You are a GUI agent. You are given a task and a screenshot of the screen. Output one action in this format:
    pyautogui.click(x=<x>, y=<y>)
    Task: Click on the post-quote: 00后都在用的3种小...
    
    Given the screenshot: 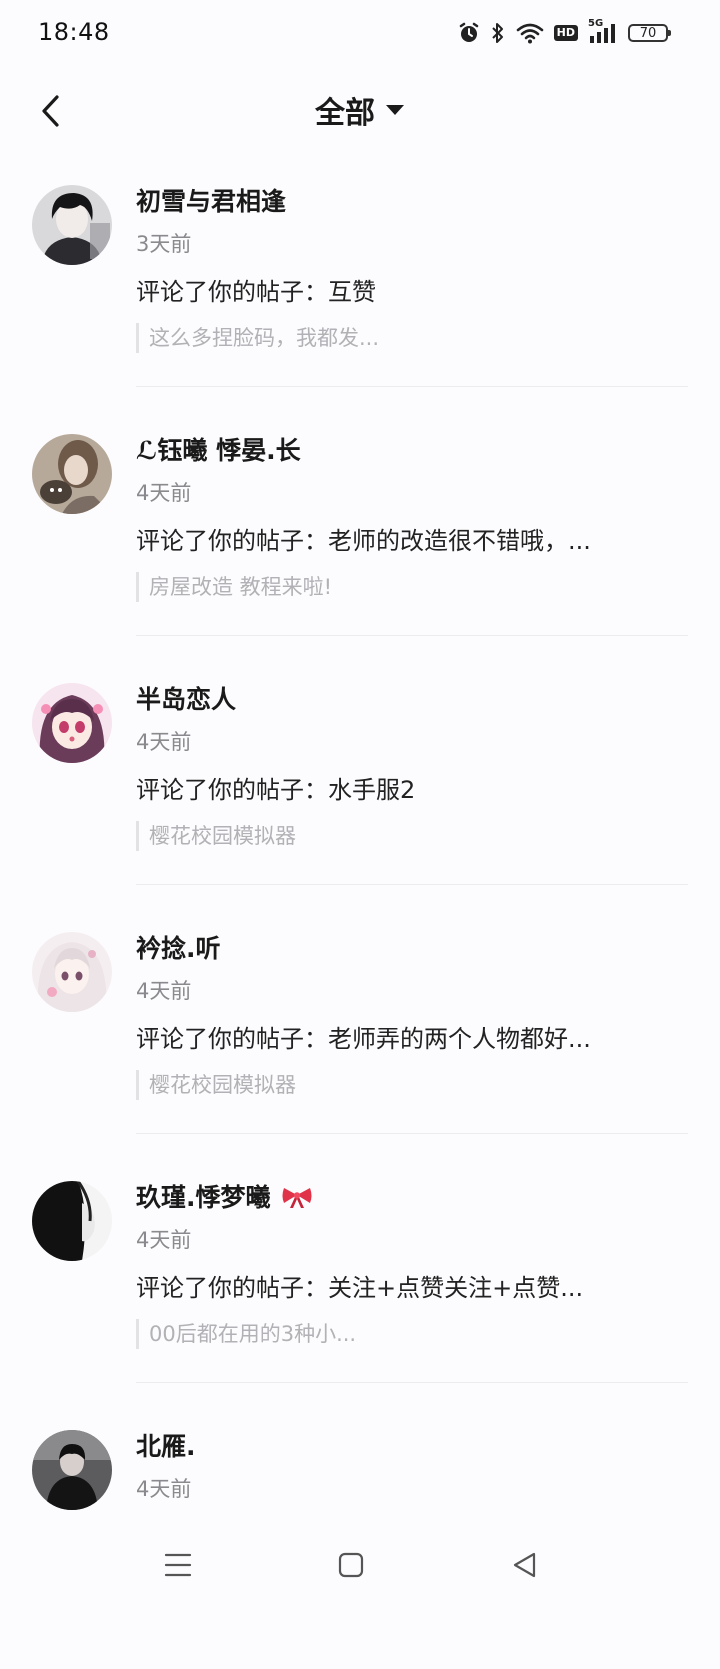 What is the action you would take?
    pyautogui.click(x=246, y=1334)
    